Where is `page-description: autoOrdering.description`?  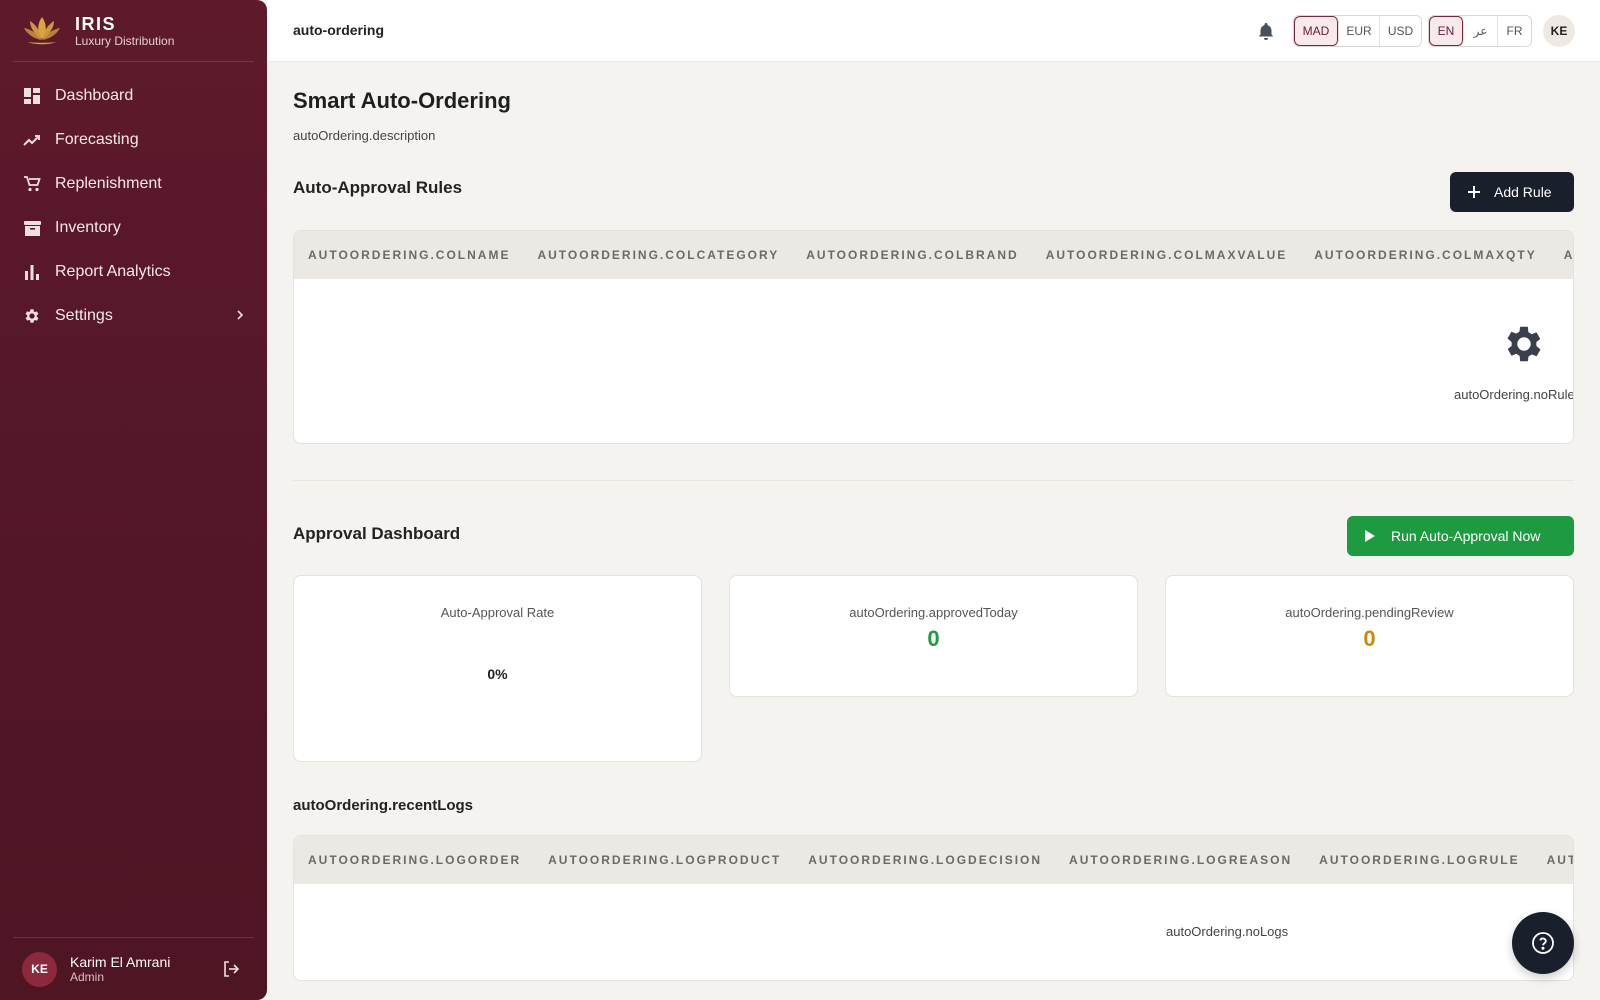
page-description: autoOrdering.description is located at coordinates (364, 135).